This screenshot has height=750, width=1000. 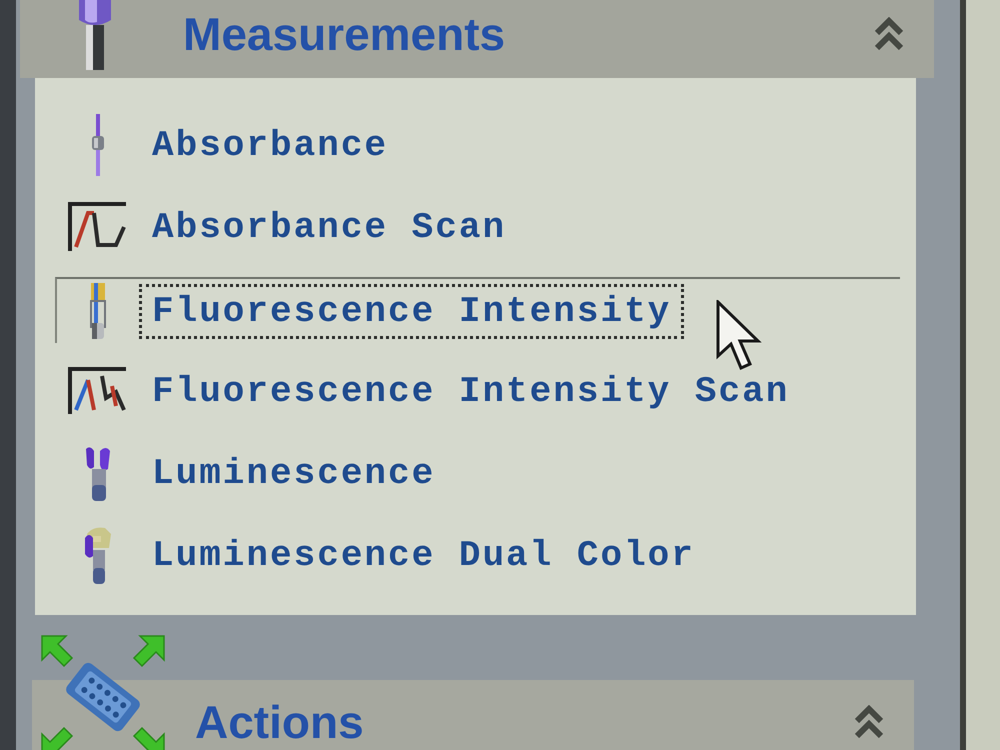 I want to click on measurement-item: Fluorescence Intensity Scan, so click(x=477, y=390).